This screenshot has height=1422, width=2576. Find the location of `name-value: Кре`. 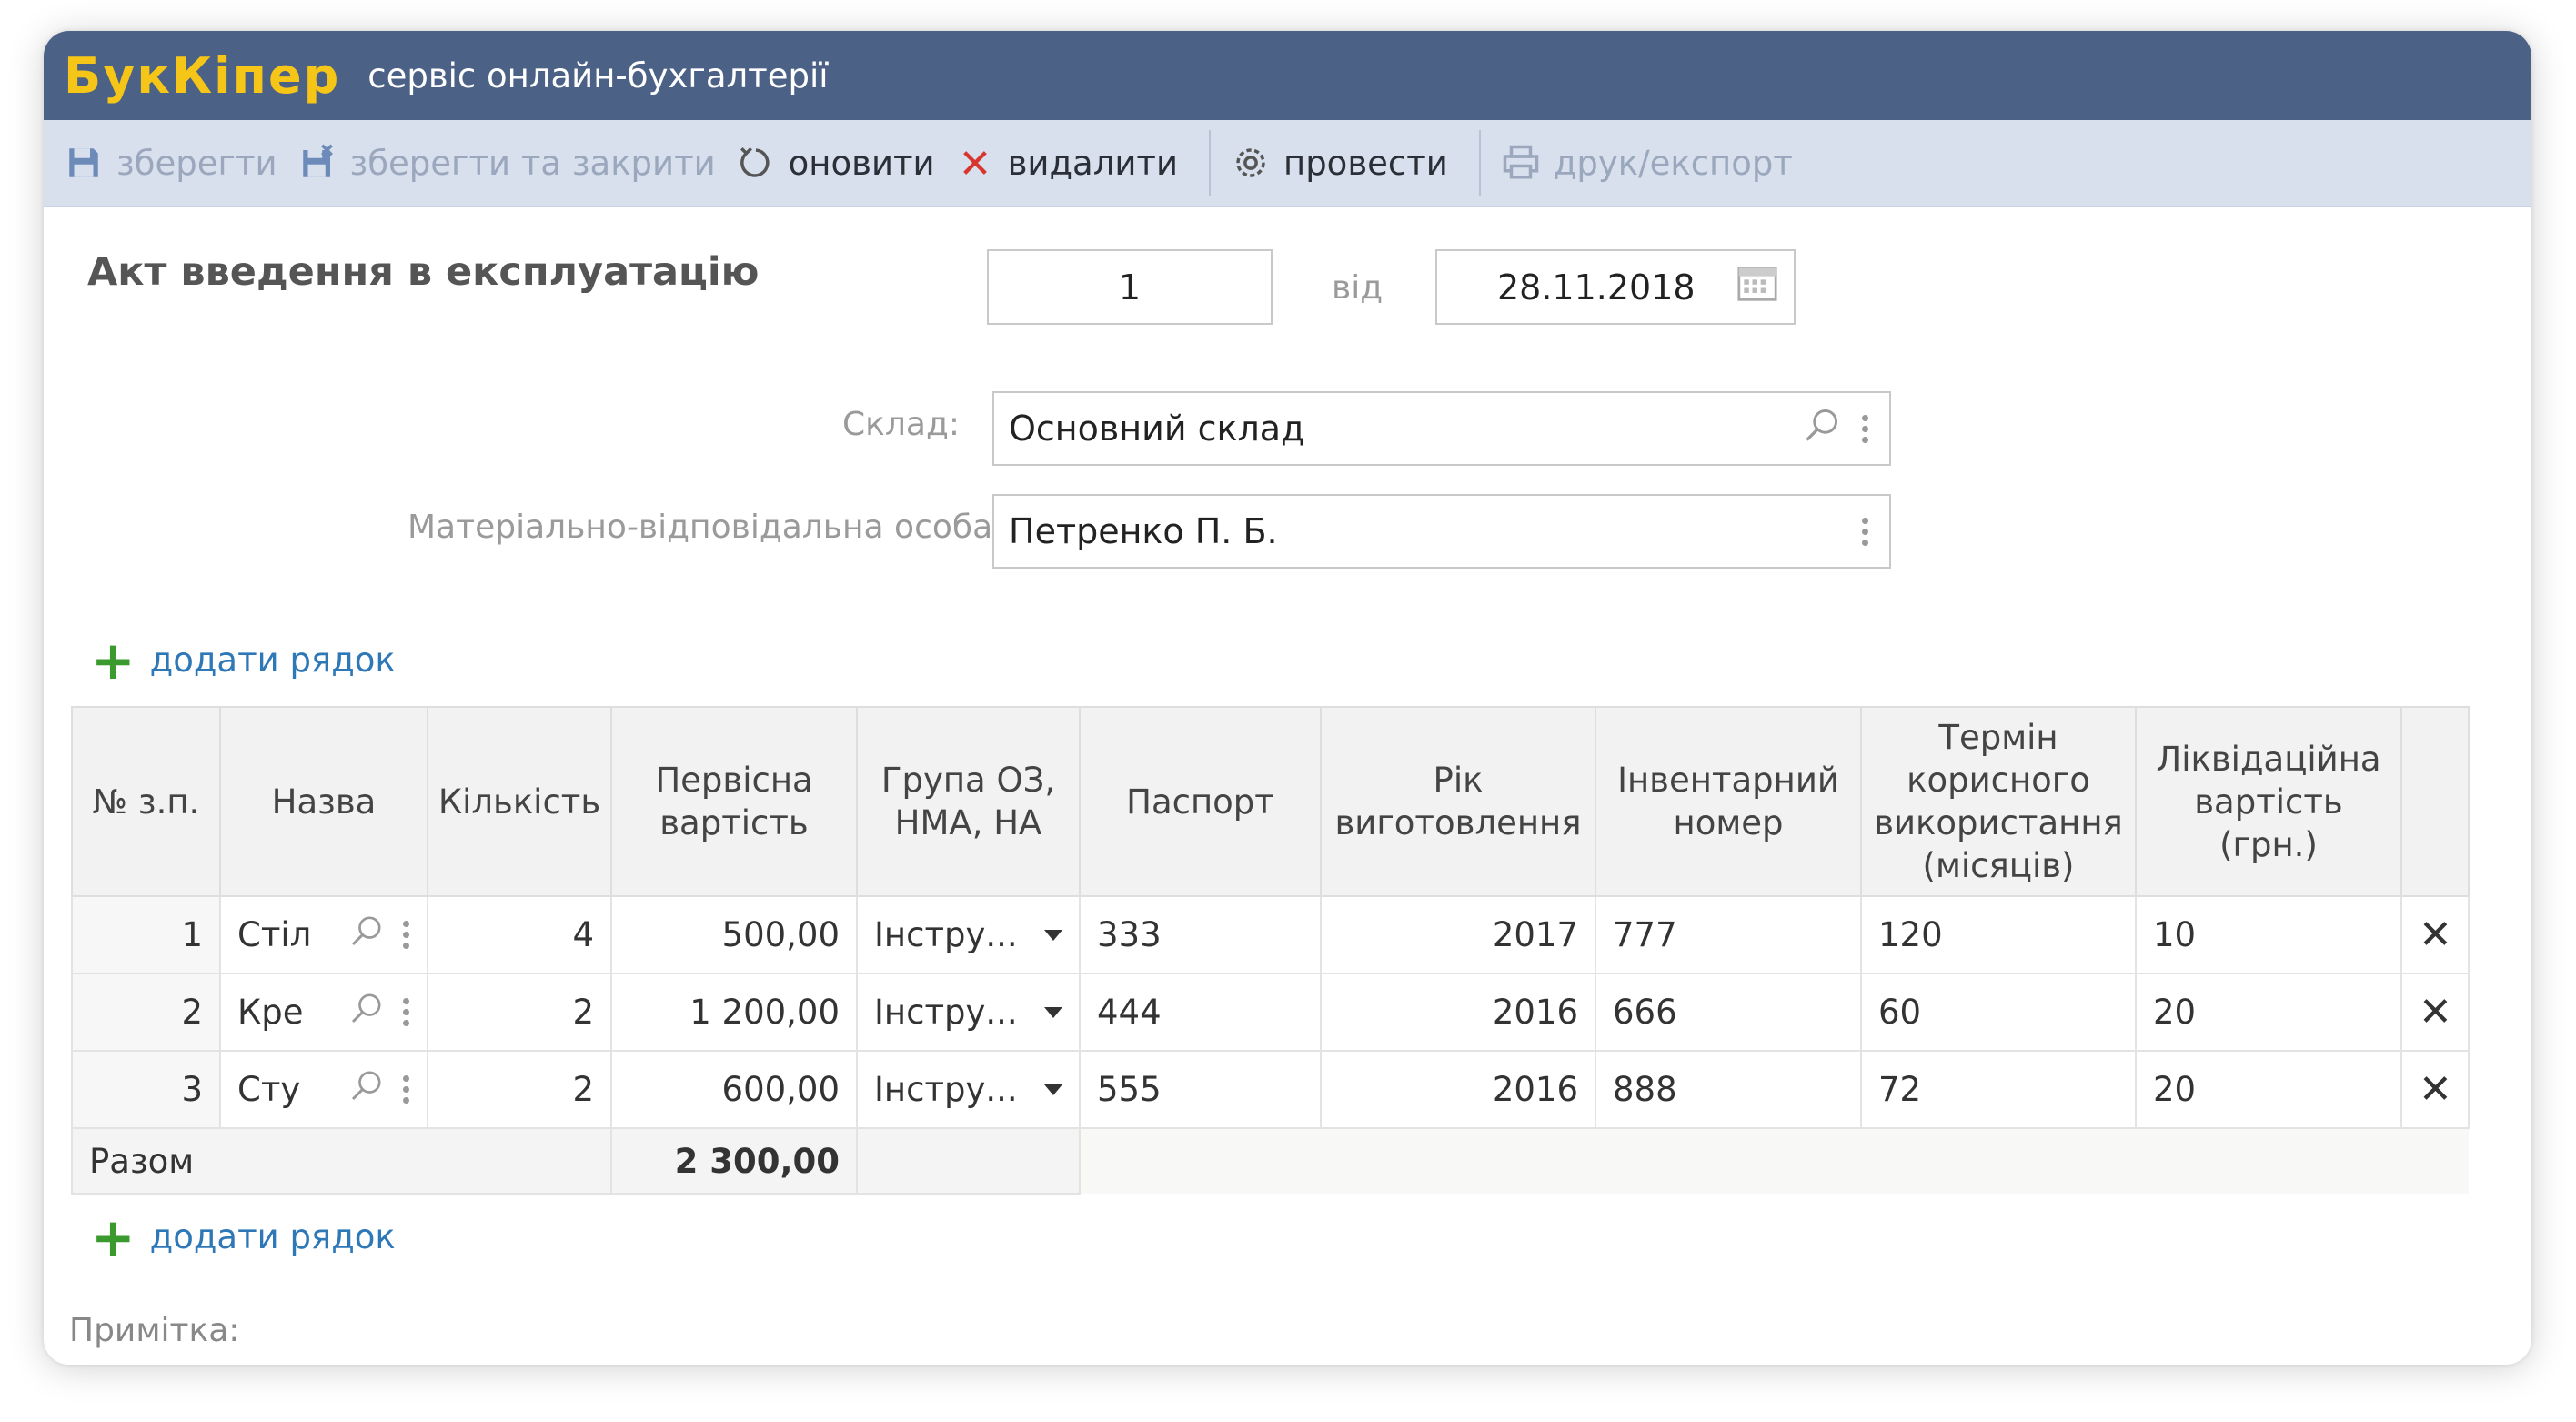

name-value: Кре is located at coordinates (270, 1012).